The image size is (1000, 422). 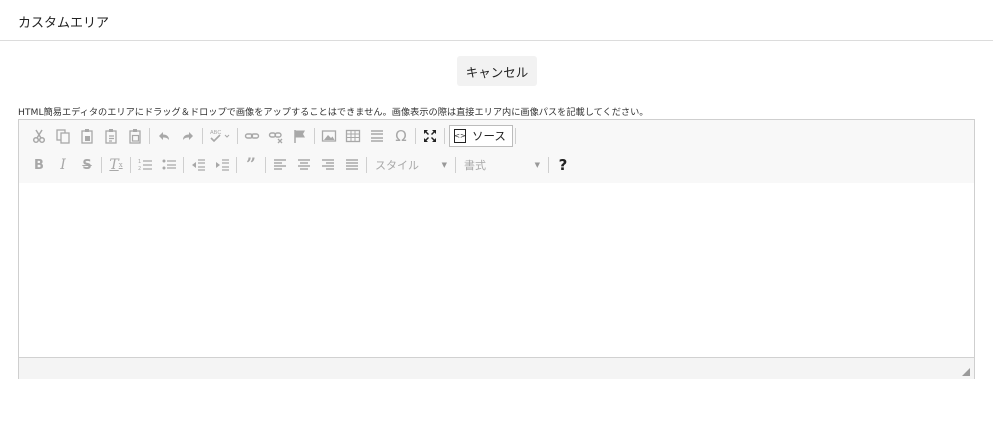 What do you see at coordinates (87, 165) in the screenshot?
I see `strike-icon: S` at bounding box center [87, 165].